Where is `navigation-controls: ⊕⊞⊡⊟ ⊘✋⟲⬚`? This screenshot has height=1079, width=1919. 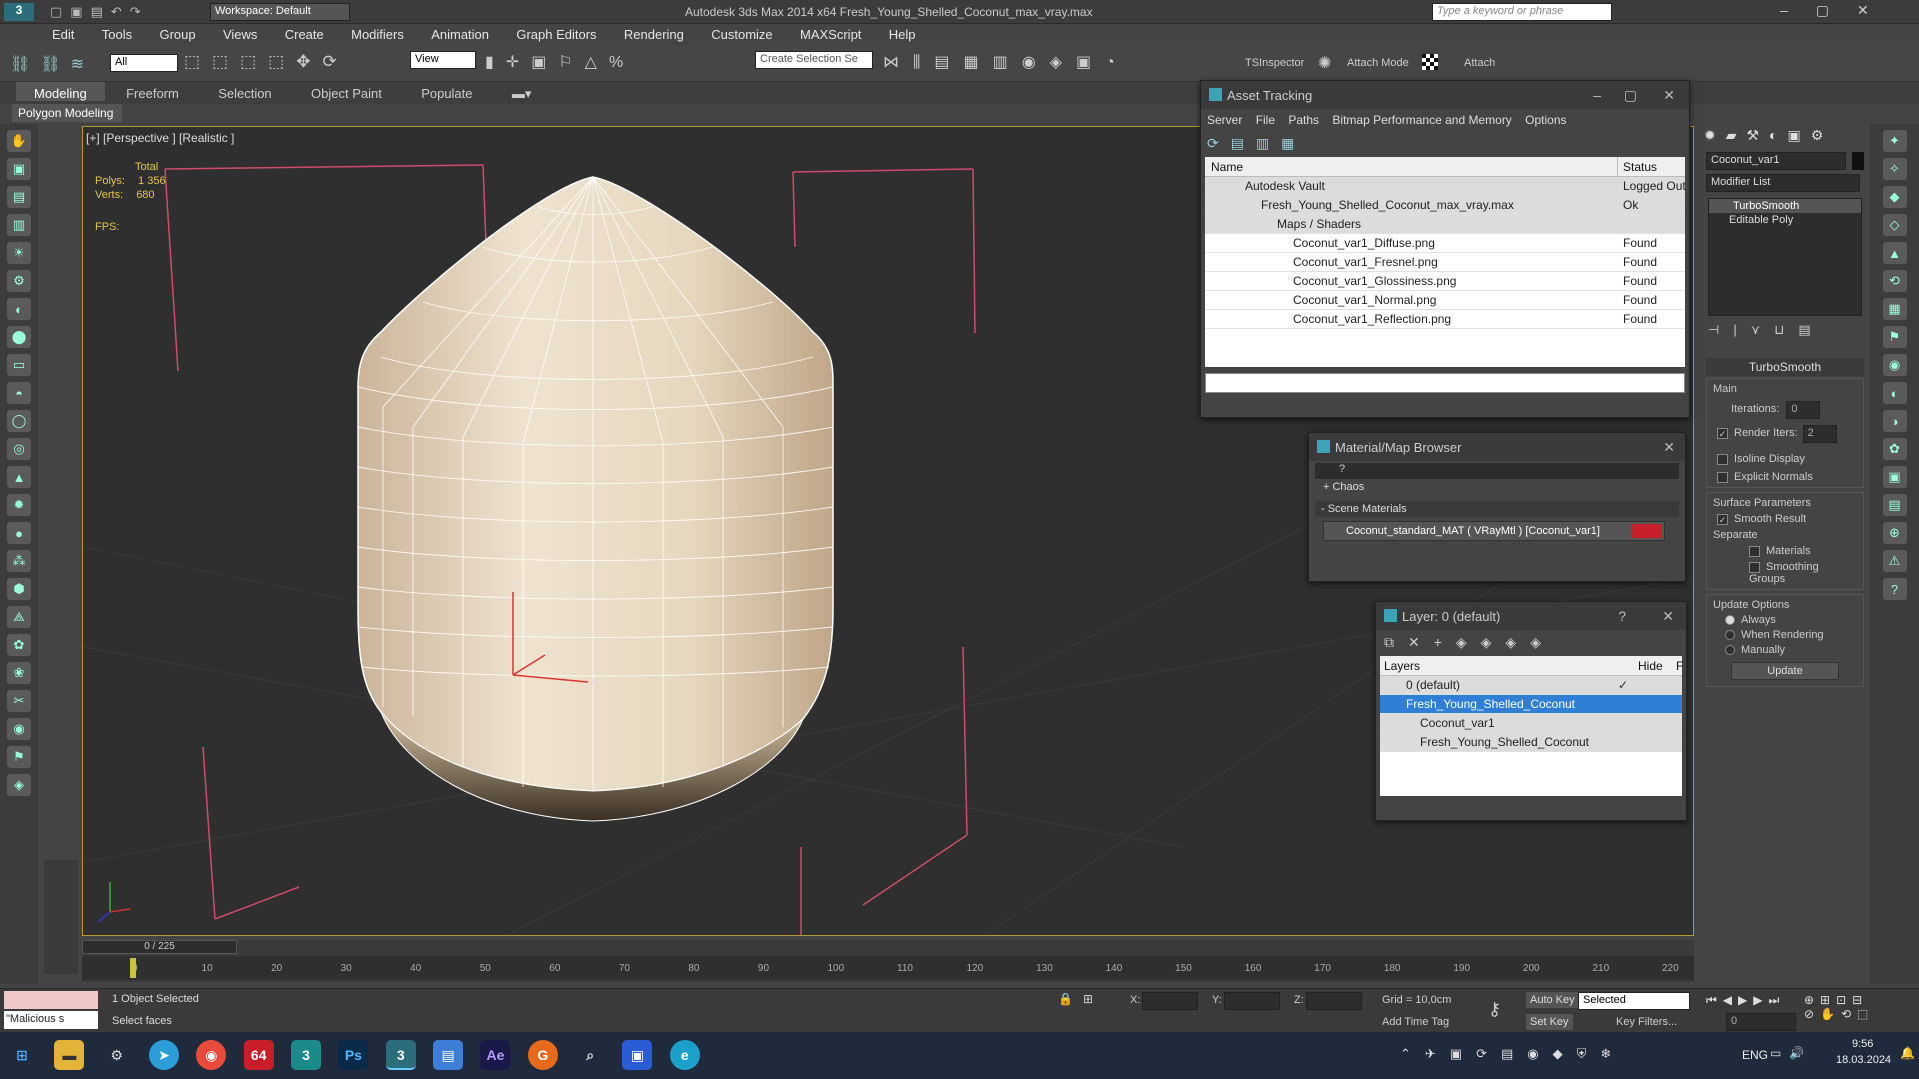 navigation-controls: ⊕⊞⊡⊟ ⊘✋⟲⬚ is located at coordinates (1839, 1007).